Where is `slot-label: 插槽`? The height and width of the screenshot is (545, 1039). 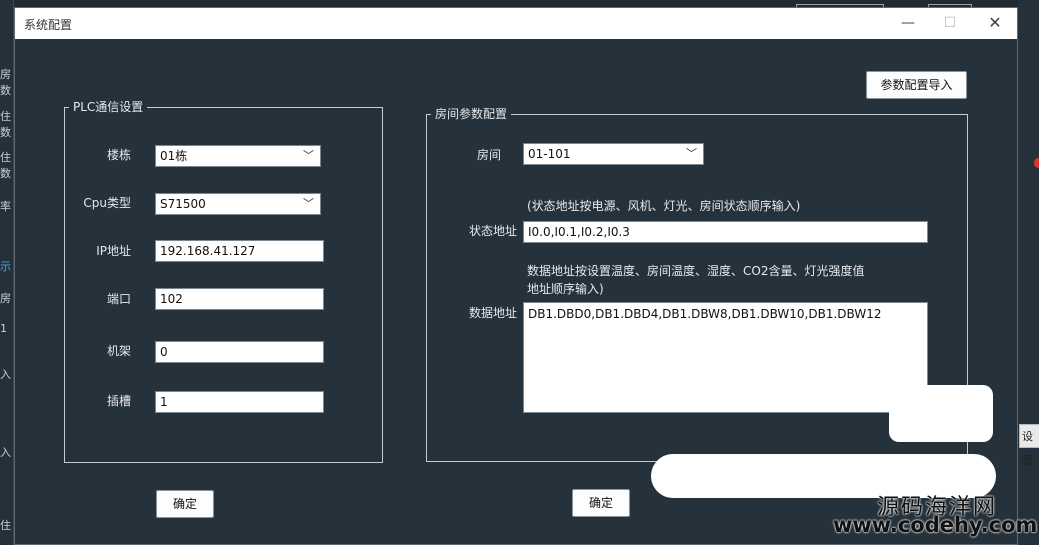
slot-label: 插槽 is located at coordinates (118, 401).